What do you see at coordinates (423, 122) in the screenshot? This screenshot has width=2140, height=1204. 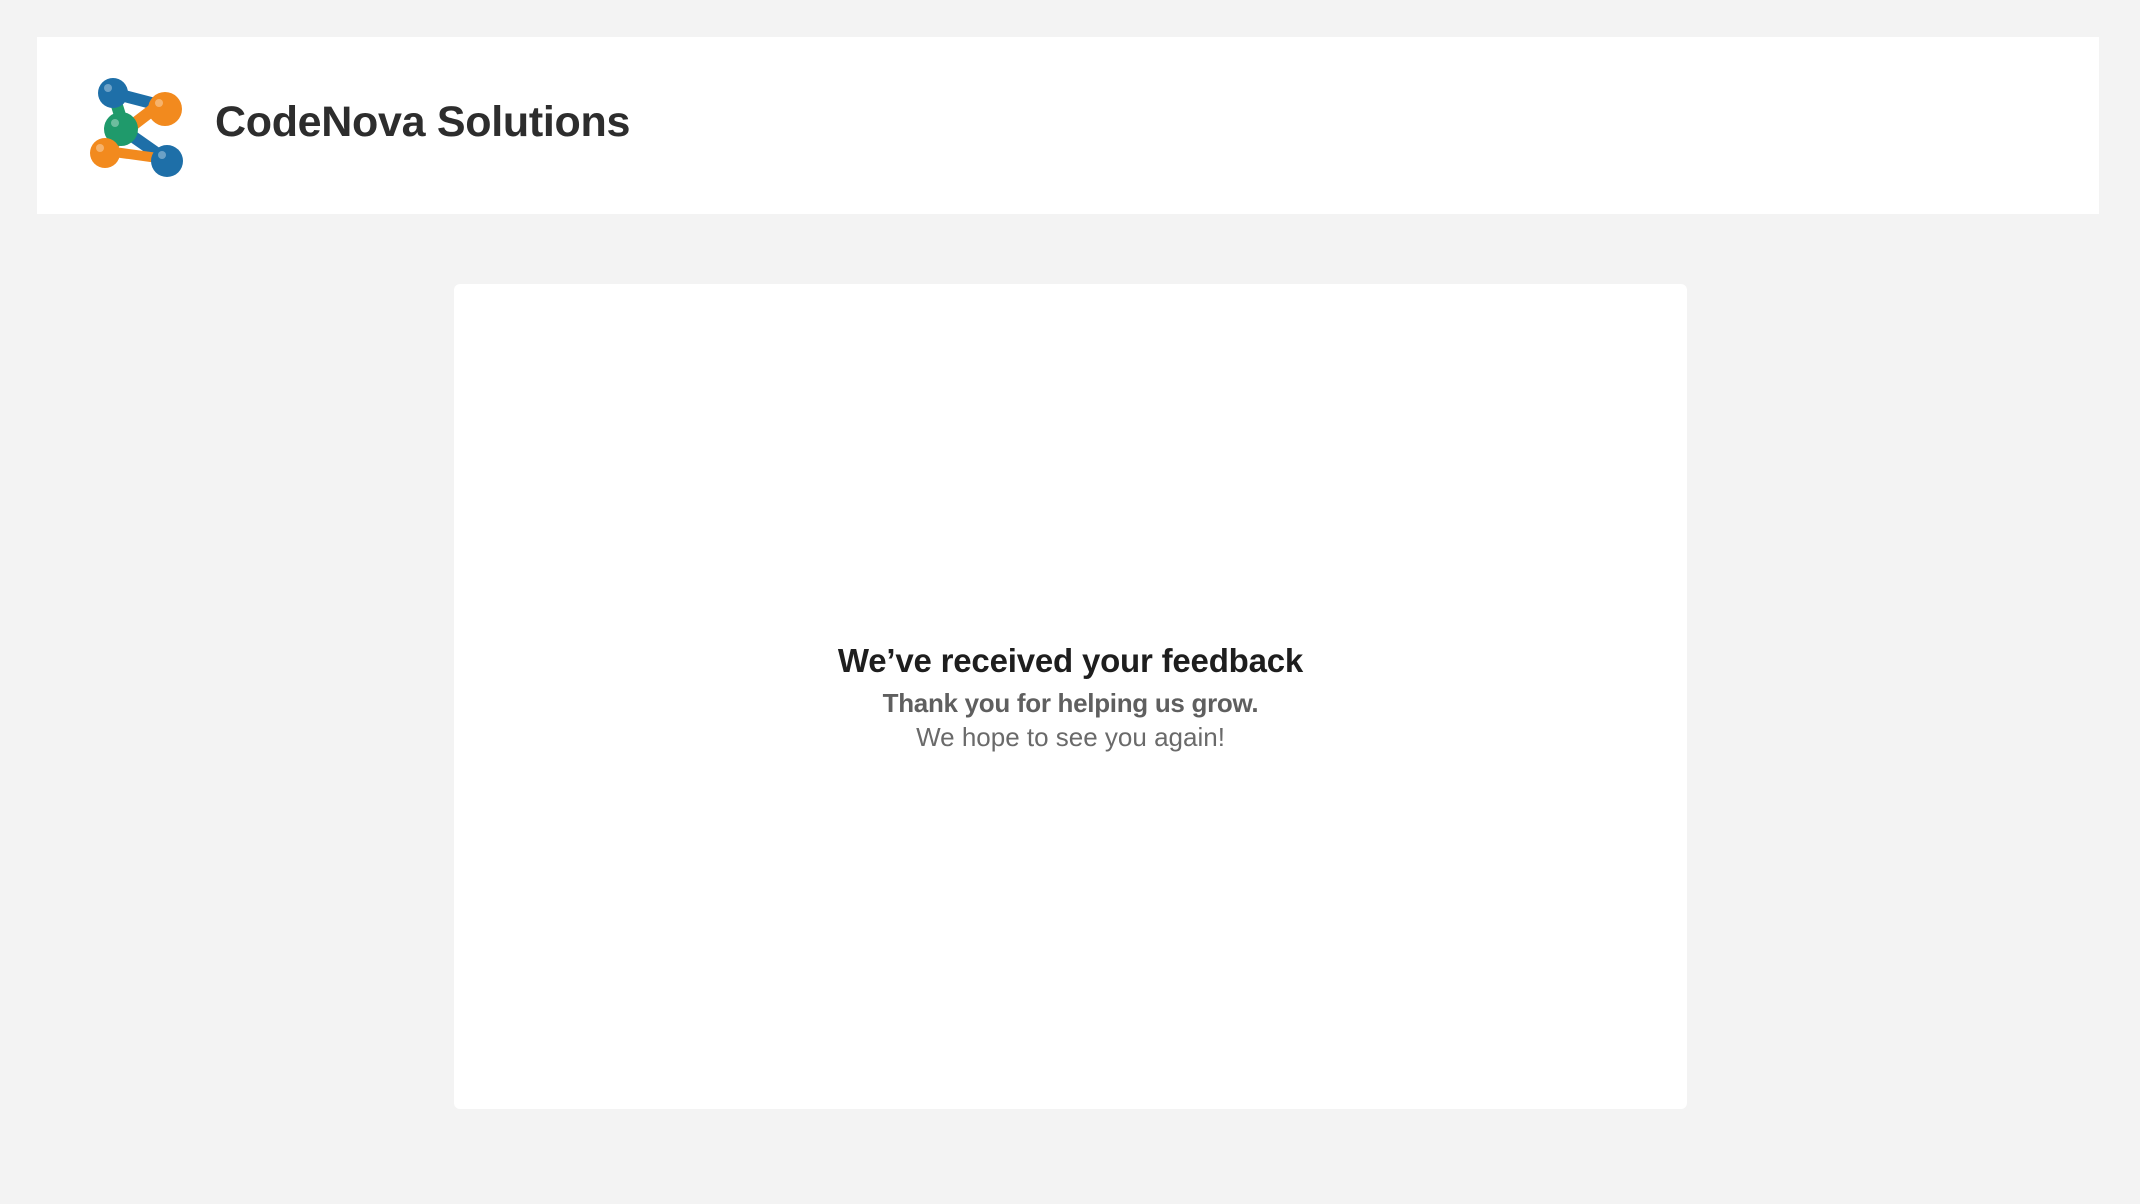 I see `brand-name: CodeNova Solutions` at bounding box center [423, 122].